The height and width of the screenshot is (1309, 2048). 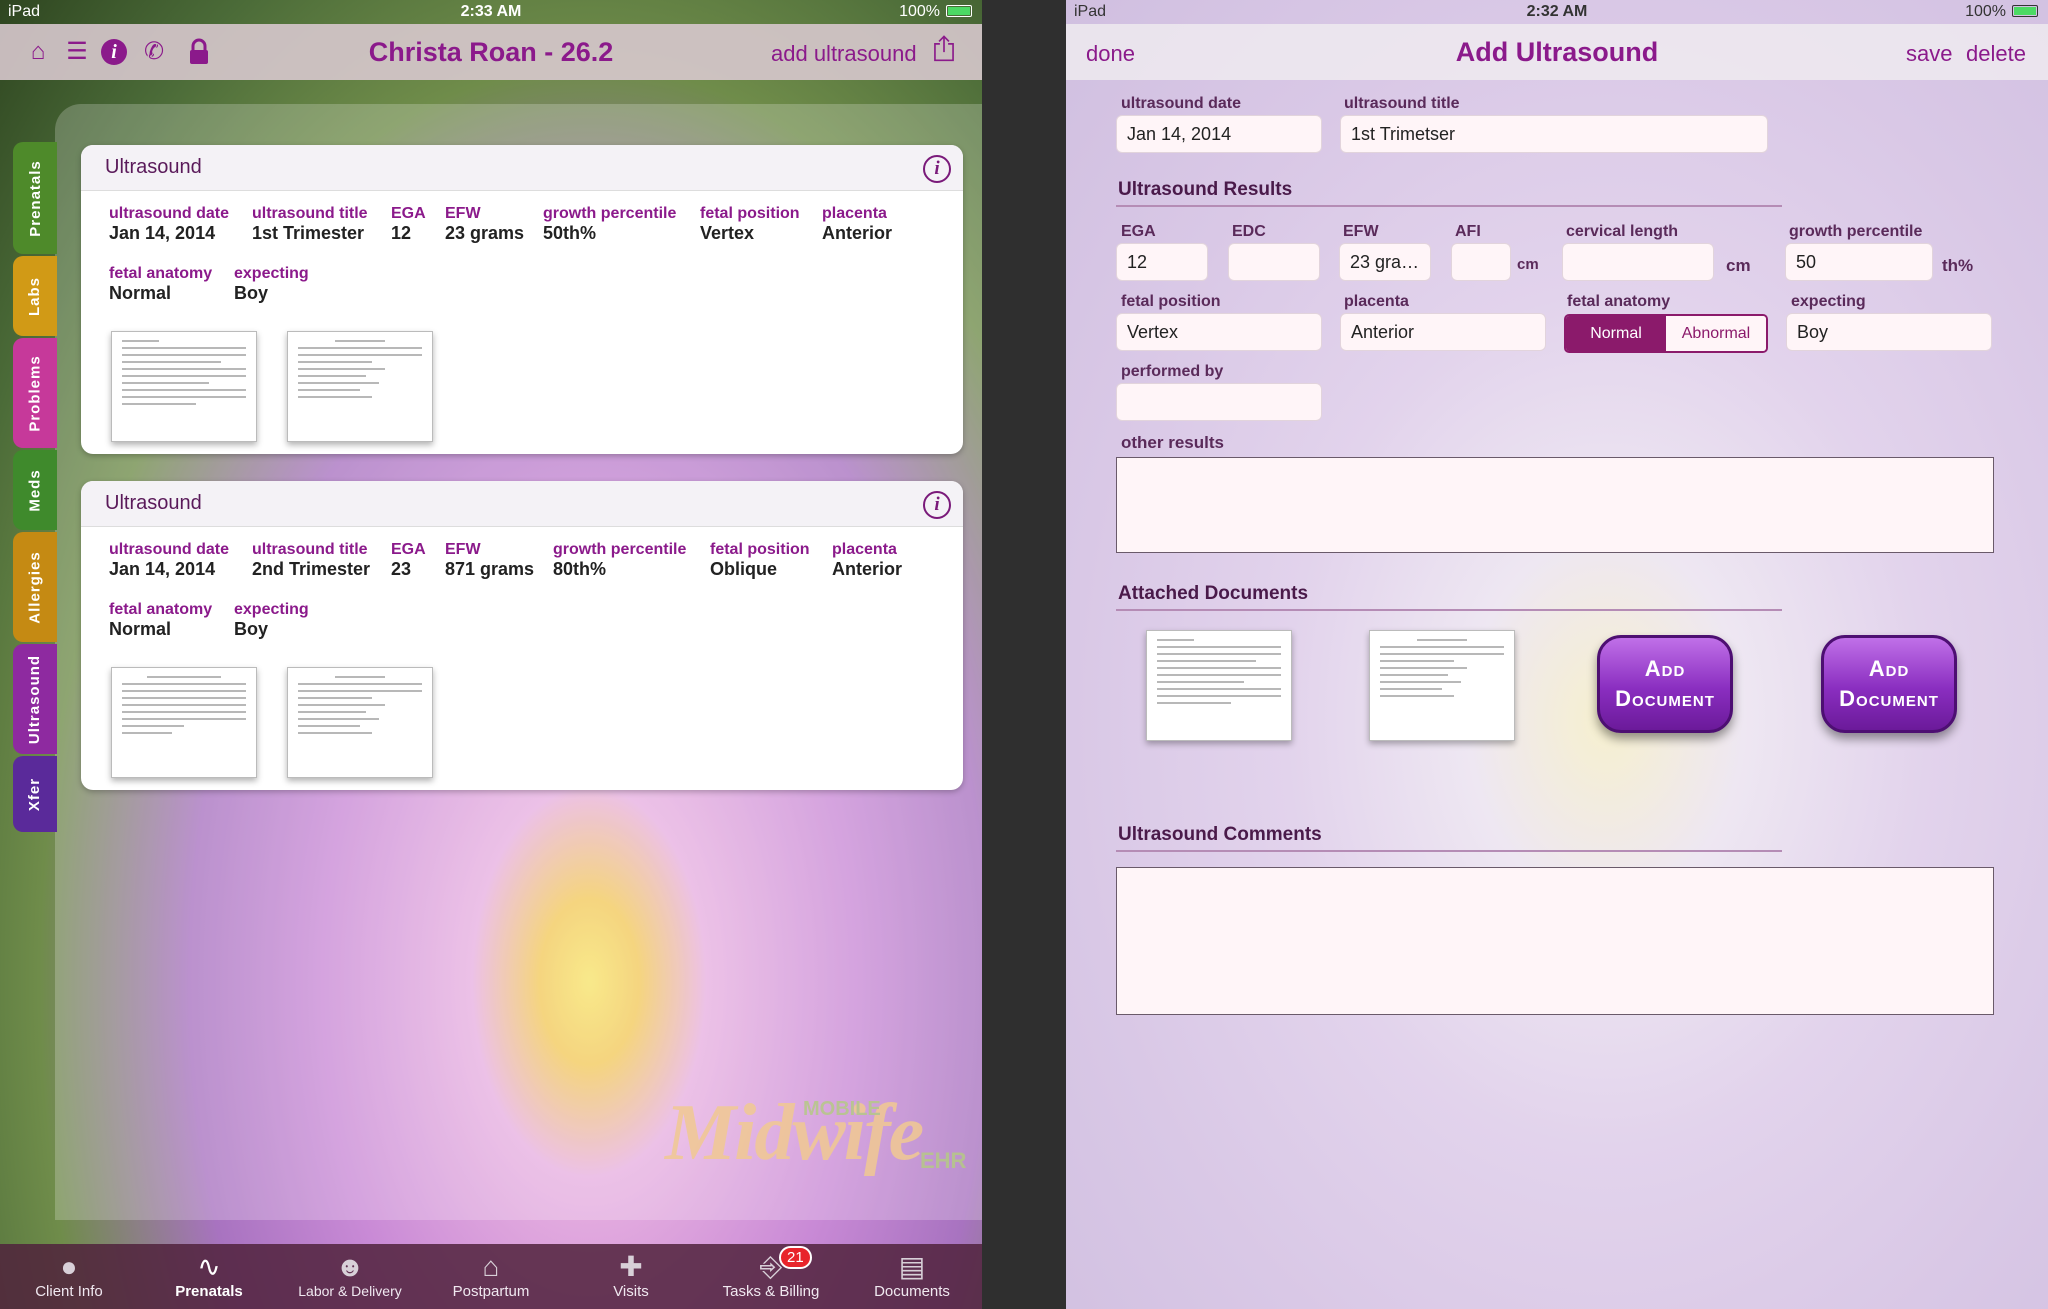 I want to click on status-bar: iPad 2:32 AM 100%, so click(x=1557, y=12).